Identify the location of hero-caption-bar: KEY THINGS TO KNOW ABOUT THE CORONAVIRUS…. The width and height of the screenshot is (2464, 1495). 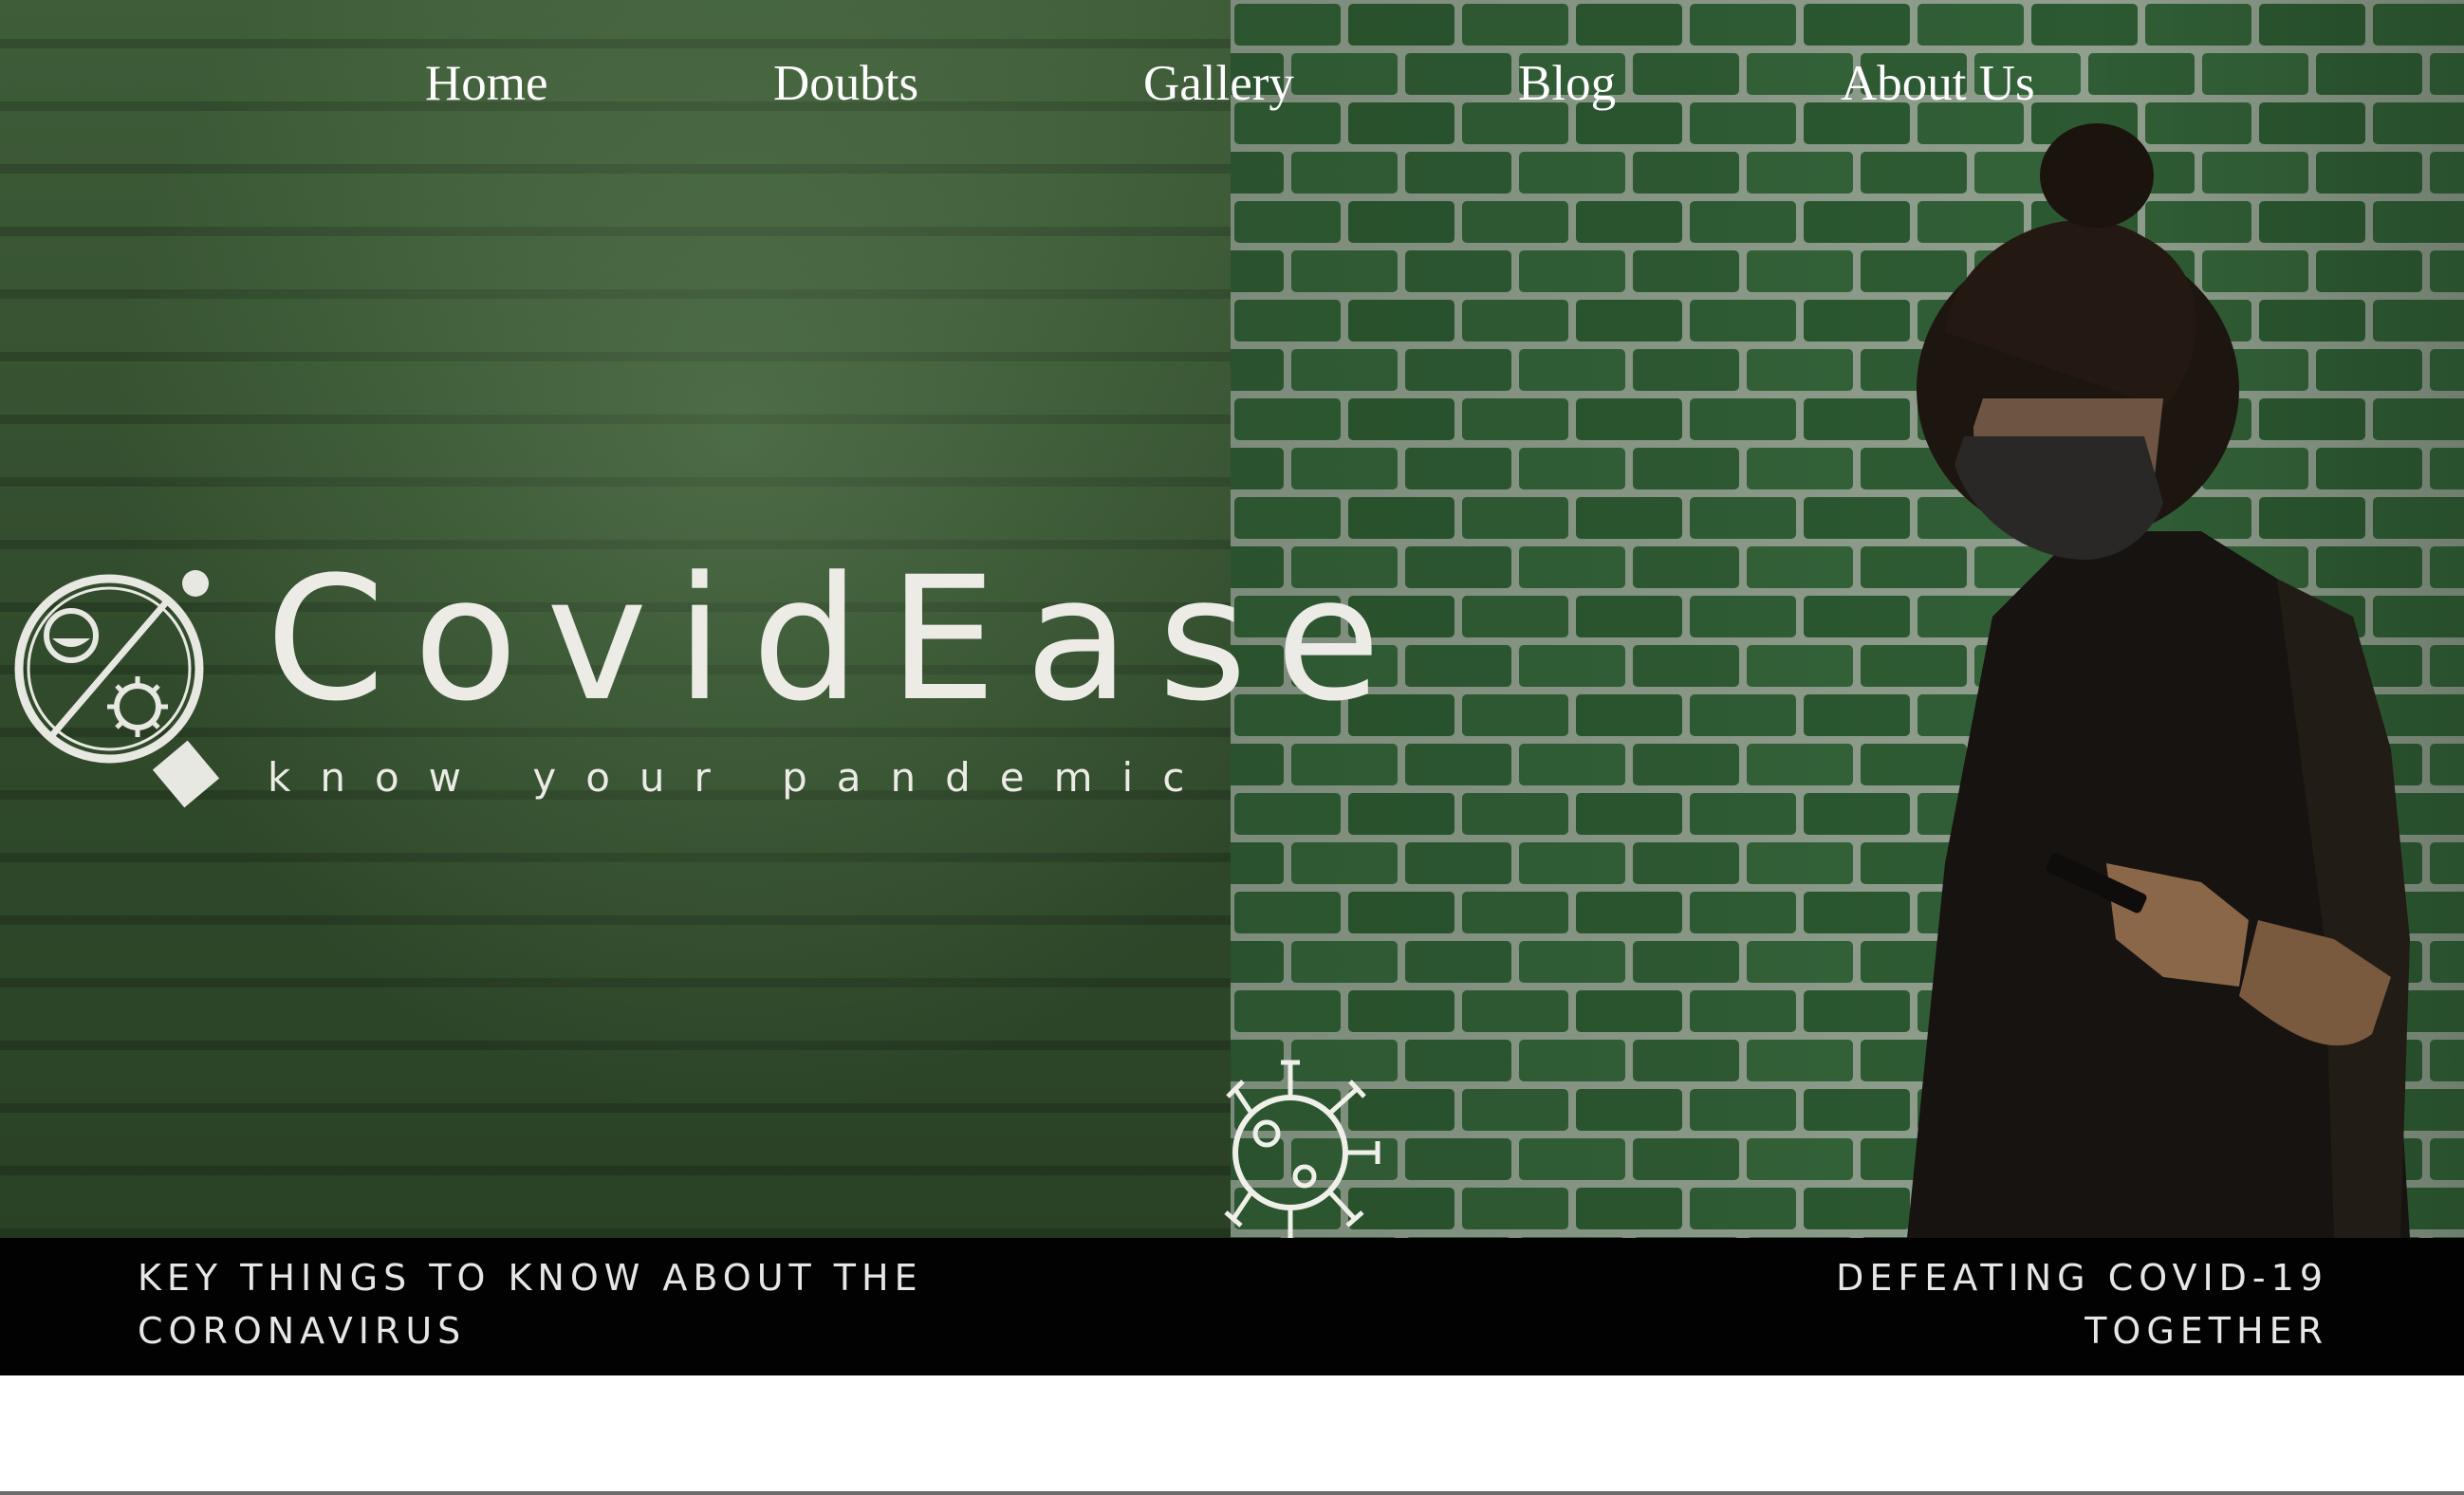
(1232, 1307).